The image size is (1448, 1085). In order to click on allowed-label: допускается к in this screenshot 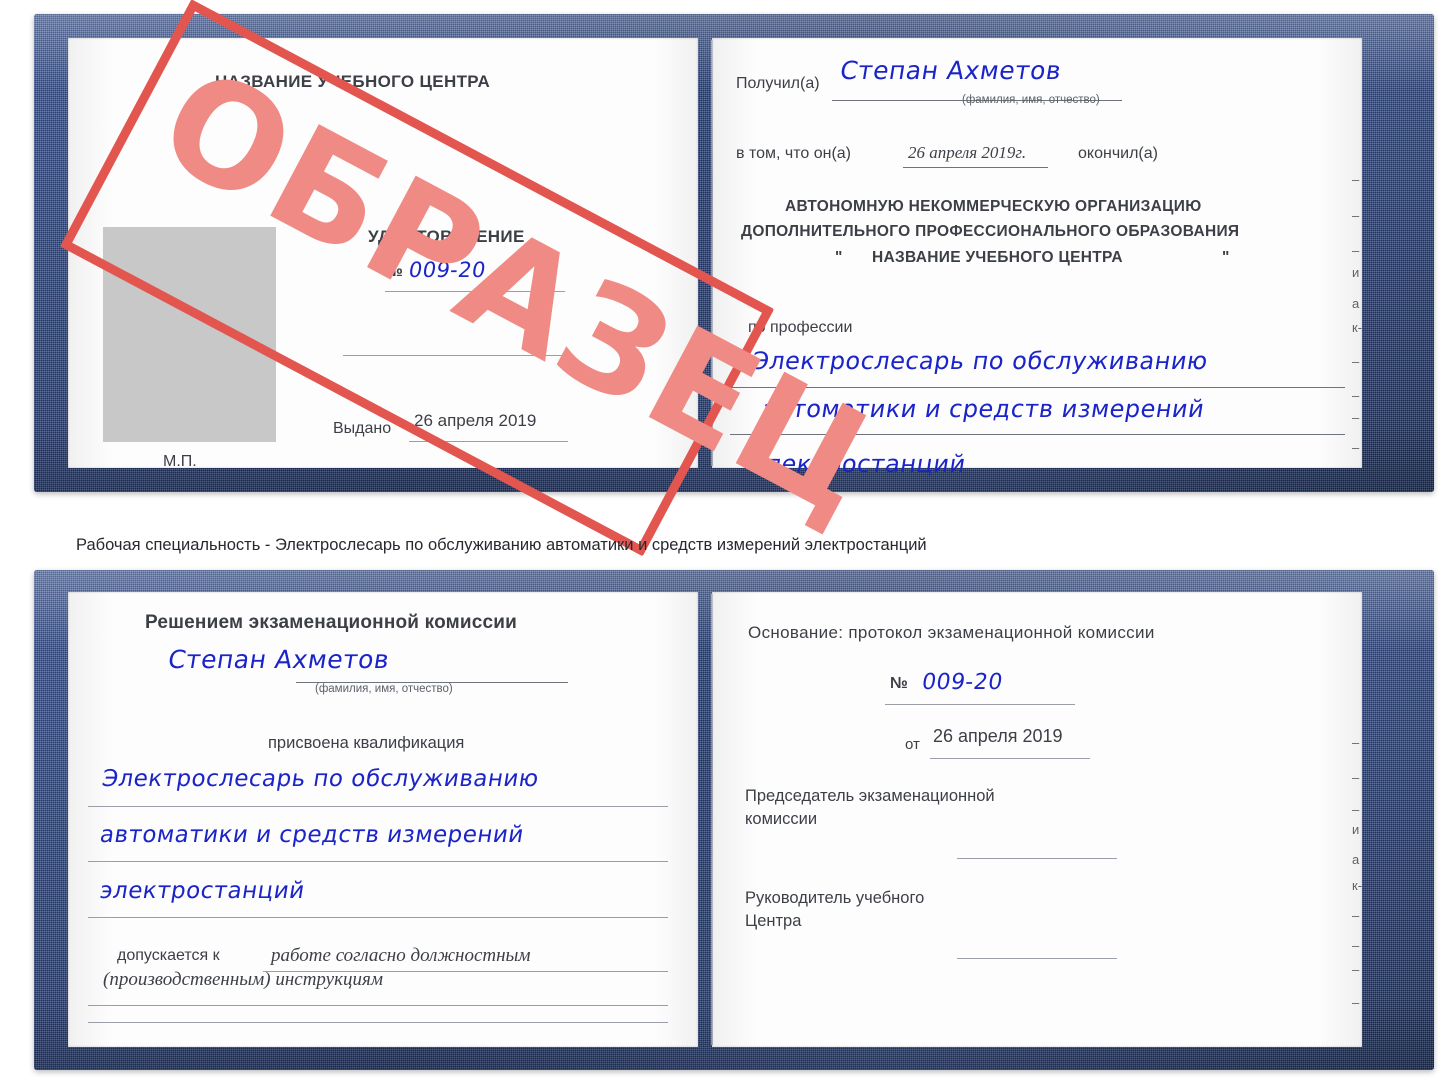, I will do `click(168, 955)`.